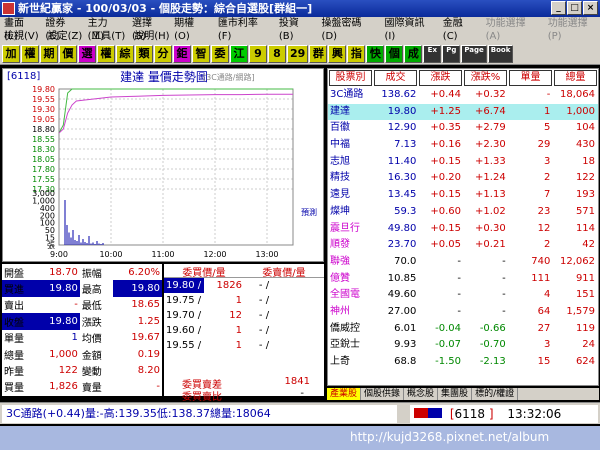  Describe the element at coordinates (182, 53) in the screenshot. I see `toolbar-button: 鉅` at that location.